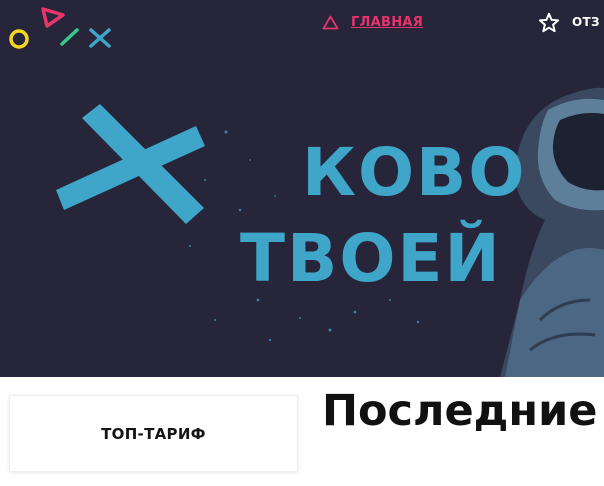 The width and height of the screenshot is (604, 486). Describe the element at coordinates (100, 38) in the screenshot. I see `x-icon` at that location.